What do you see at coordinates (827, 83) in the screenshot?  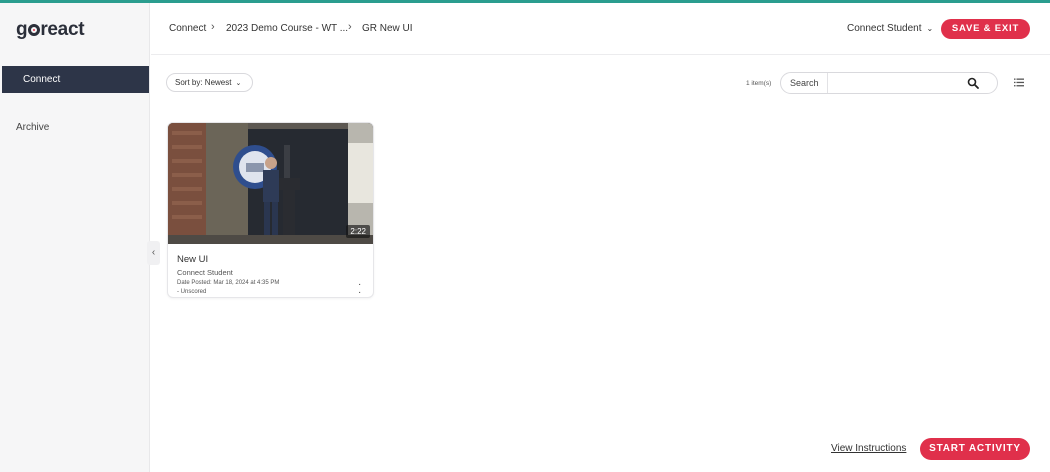 I see `search-divider` at bounding box center [827, 83].